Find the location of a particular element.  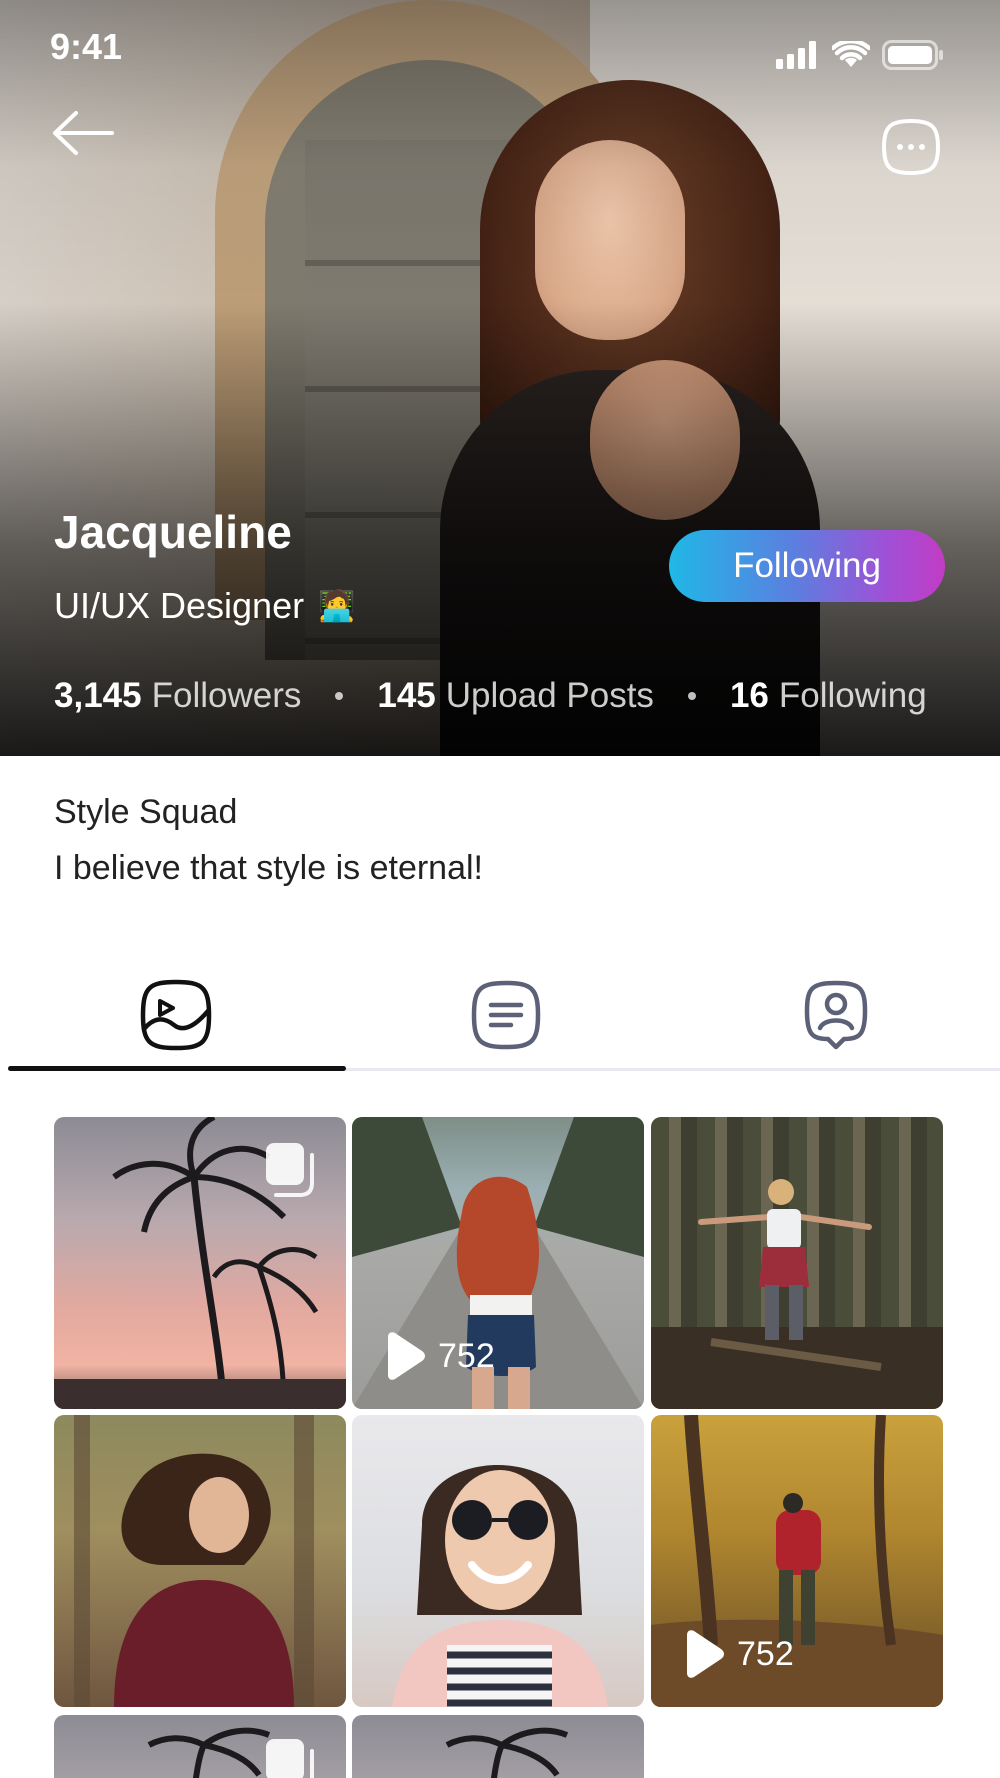

profile-role-text: UI/UX Designer is located at coordinates (179, 605).